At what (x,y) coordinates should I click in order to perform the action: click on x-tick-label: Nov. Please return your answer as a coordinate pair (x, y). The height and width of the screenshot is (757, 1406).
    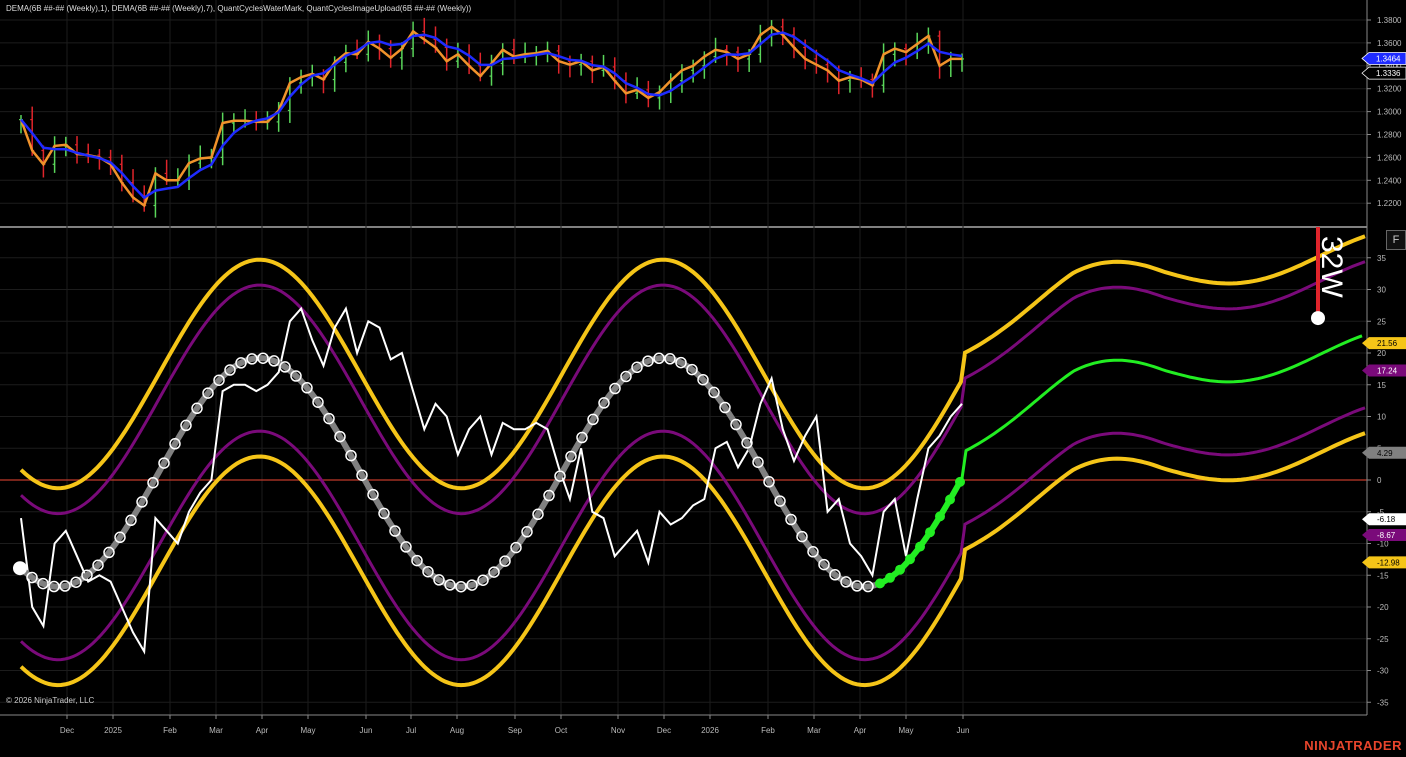
    Looking at the image, I should click on (618, 730).